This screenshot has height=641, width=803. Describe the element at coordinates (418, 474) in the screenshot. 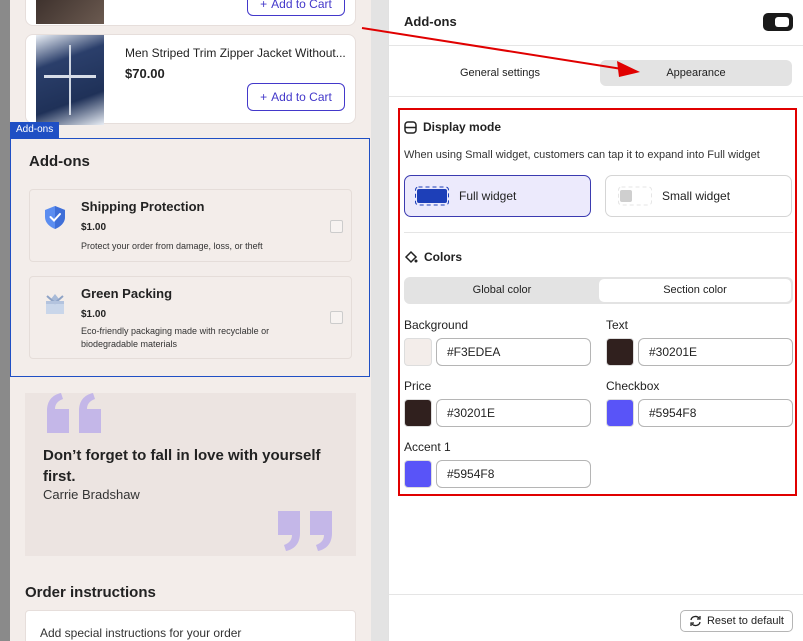

I see `accent1-swatch` at that location.